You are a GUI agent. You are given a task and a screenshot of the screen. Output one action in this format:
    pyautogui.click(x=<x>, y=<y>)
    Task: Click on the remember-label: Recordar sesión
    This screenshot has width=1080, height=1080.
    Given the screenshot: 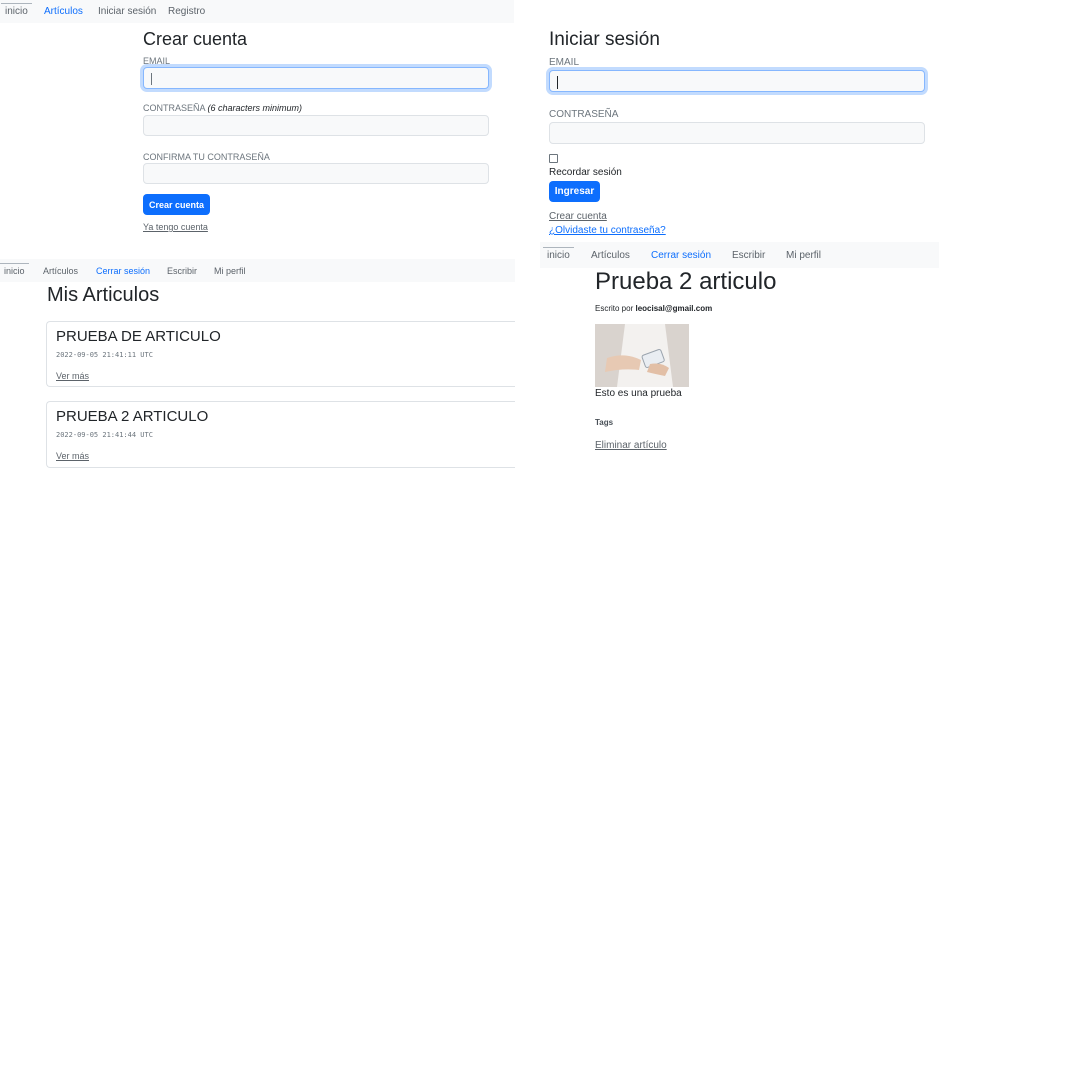 What is the action you would take?
    pyautogui.click(x=585, y=172)
    